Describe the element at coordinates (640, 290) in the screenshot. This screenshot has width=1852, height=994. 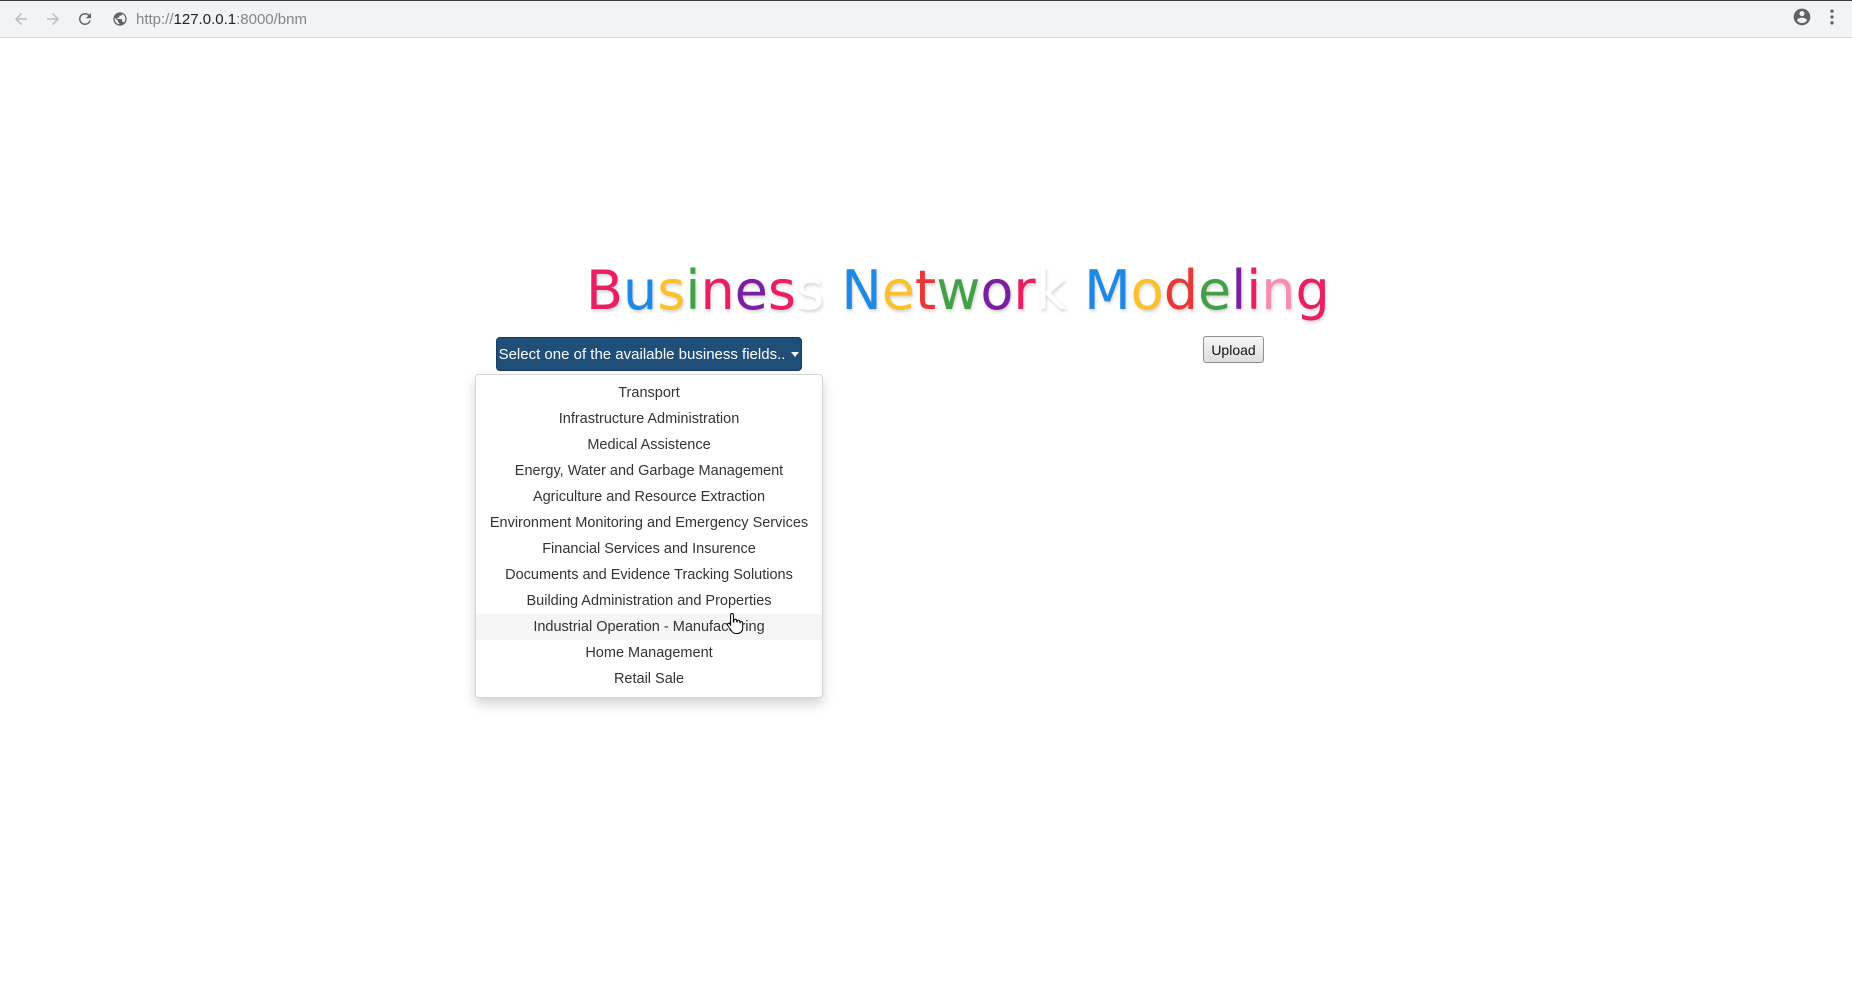
I see `title-letter: u` at that location.